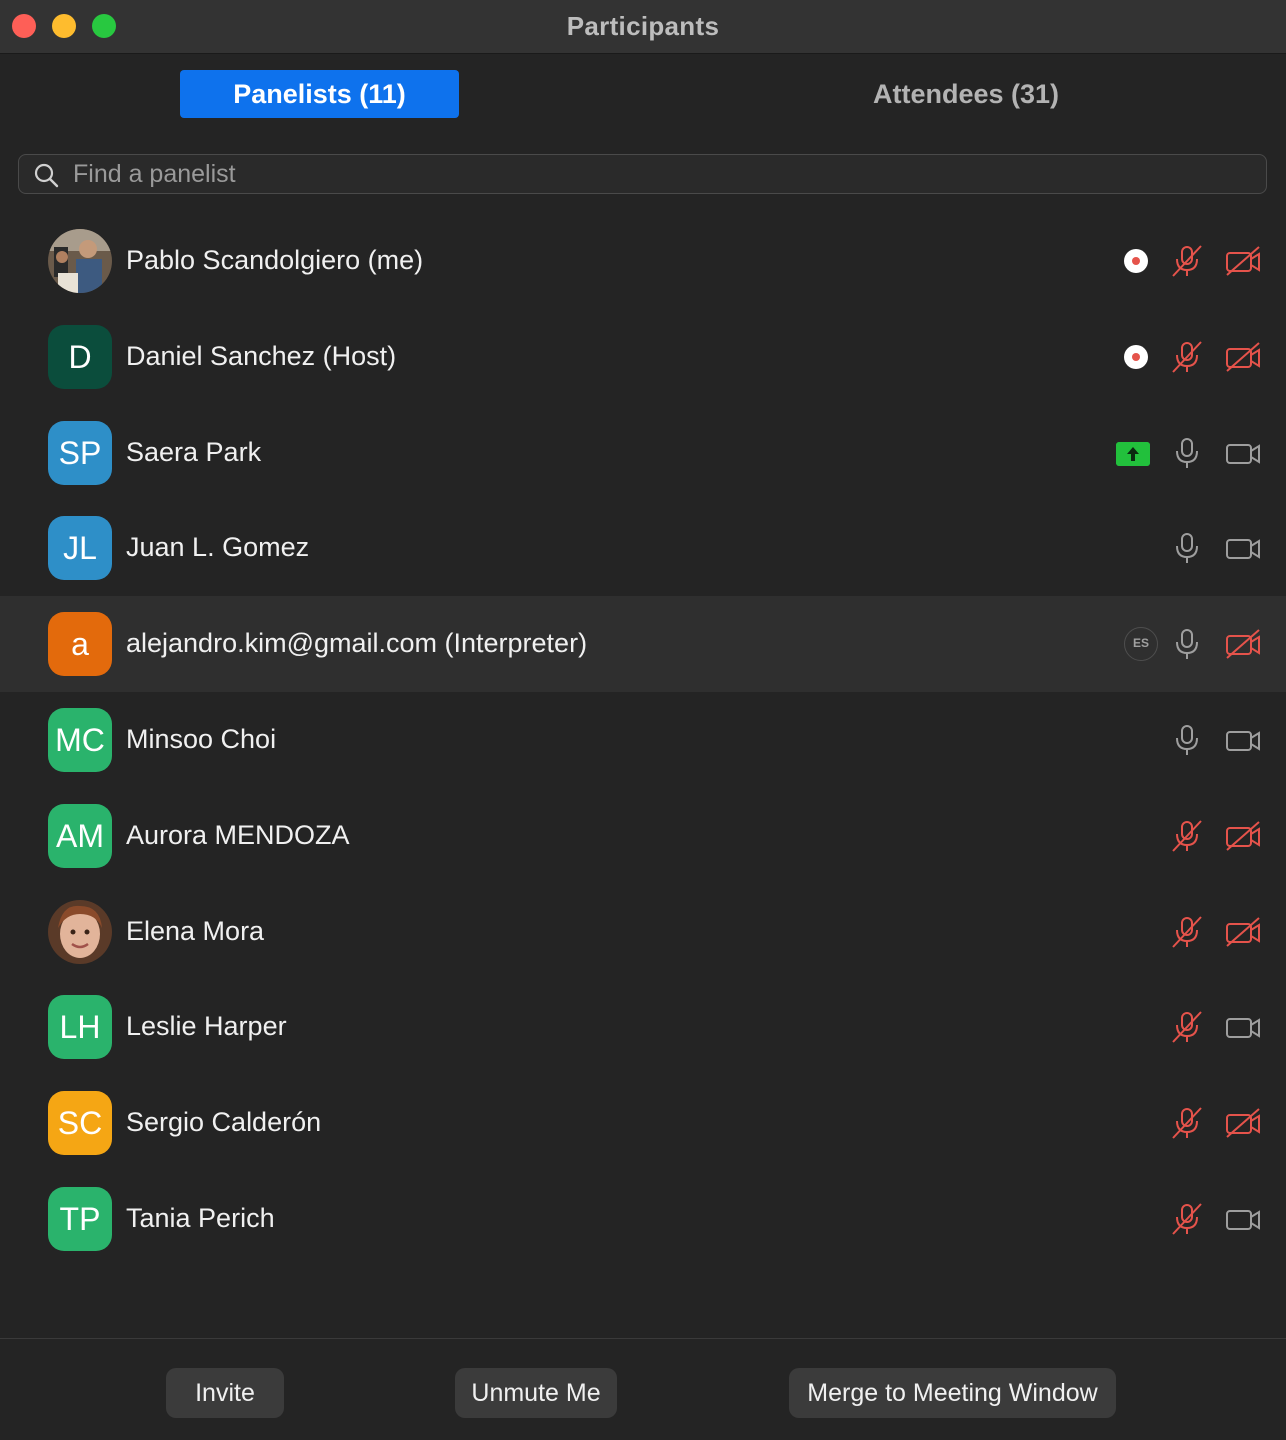 Image resolution: width=1286 pixels, height=1440 pixels. What do you see at coordinates (643, 836) in the screenshot?
I see `participant-row: AM Aurora MENDOZA` at bounding box center [643, 836].